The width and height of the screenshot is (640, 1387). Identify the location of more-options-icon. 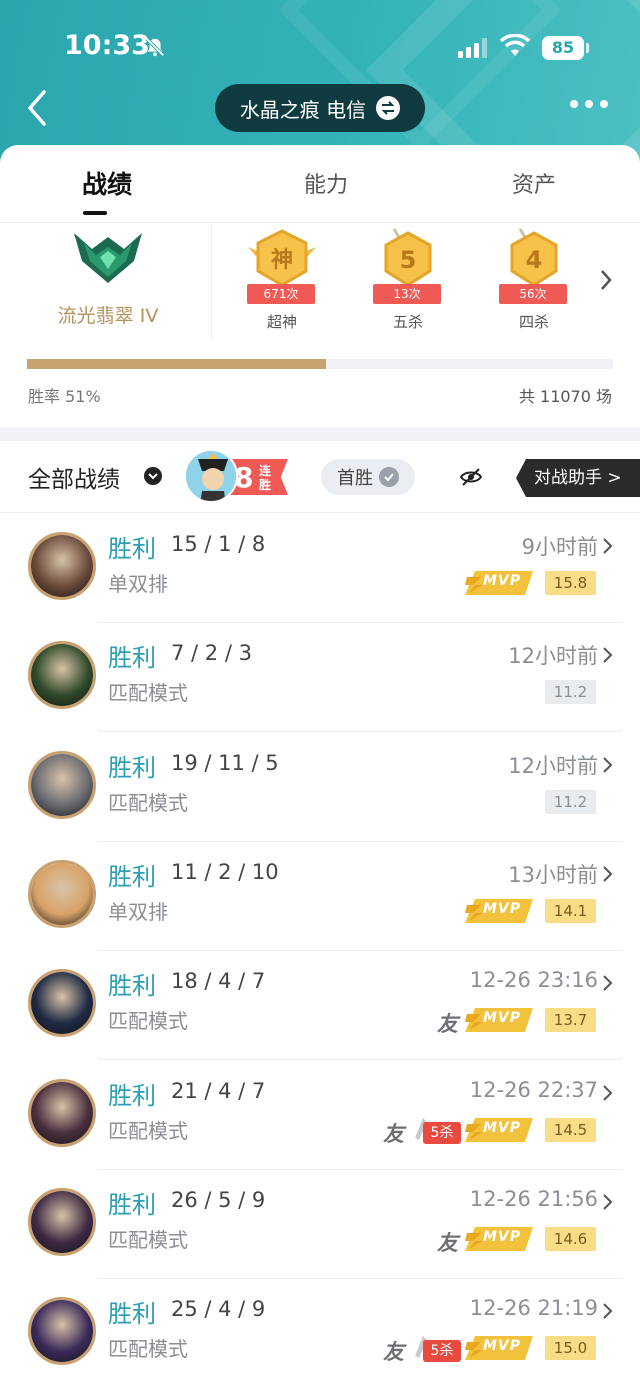
(590, 106).